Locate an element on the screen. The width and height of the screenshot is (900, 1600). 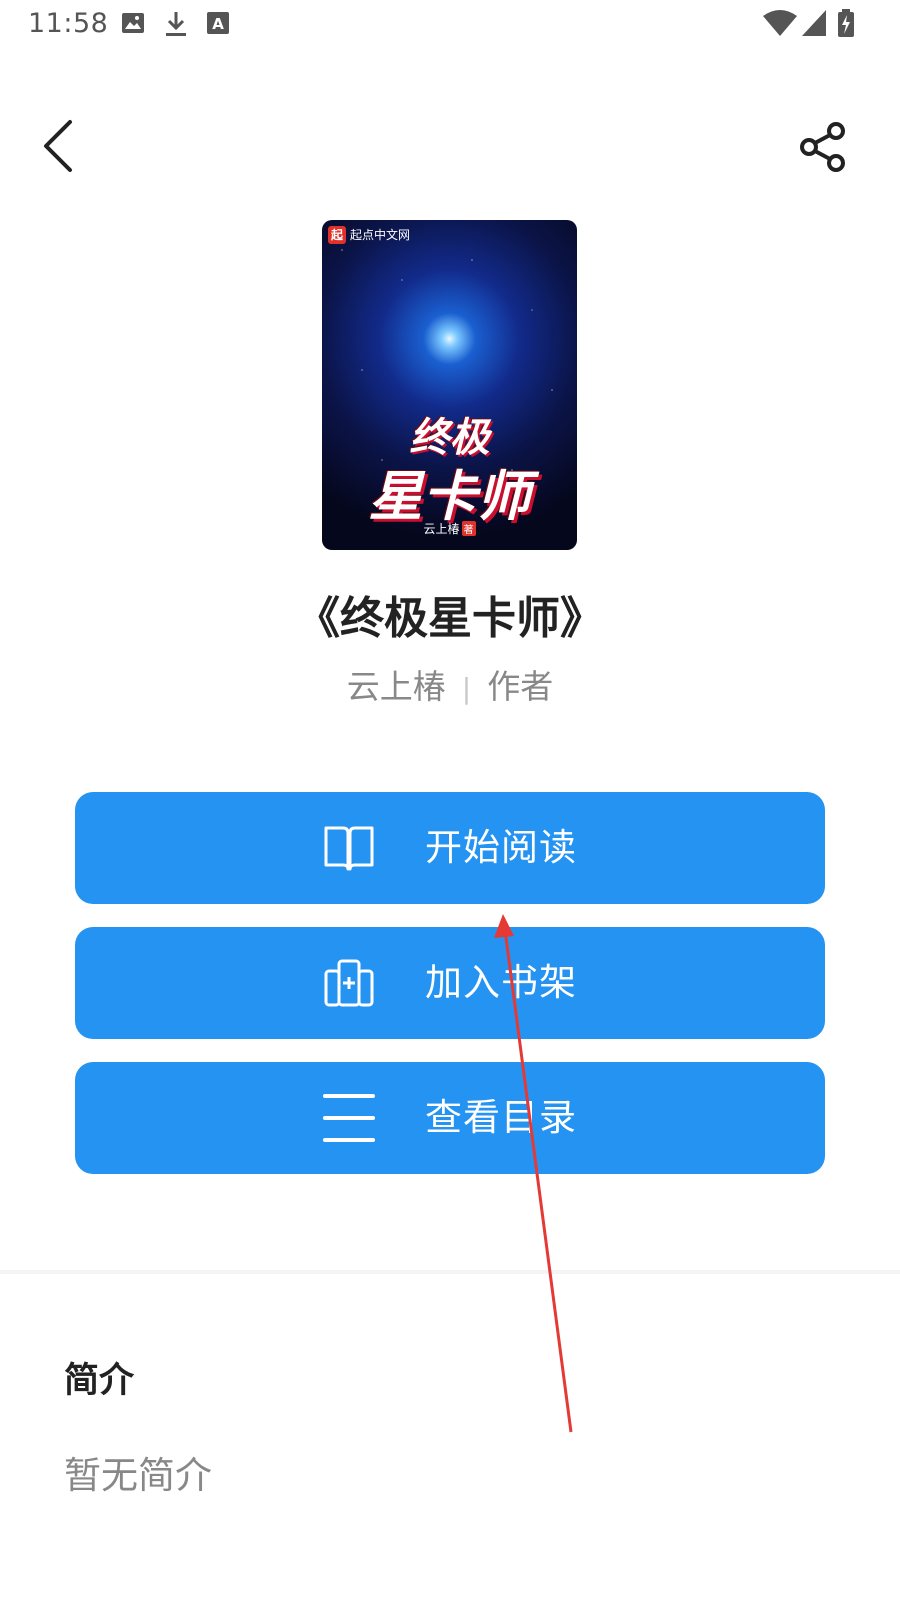
cover-author: 云上椿著 is located at coordinates (449, 528).